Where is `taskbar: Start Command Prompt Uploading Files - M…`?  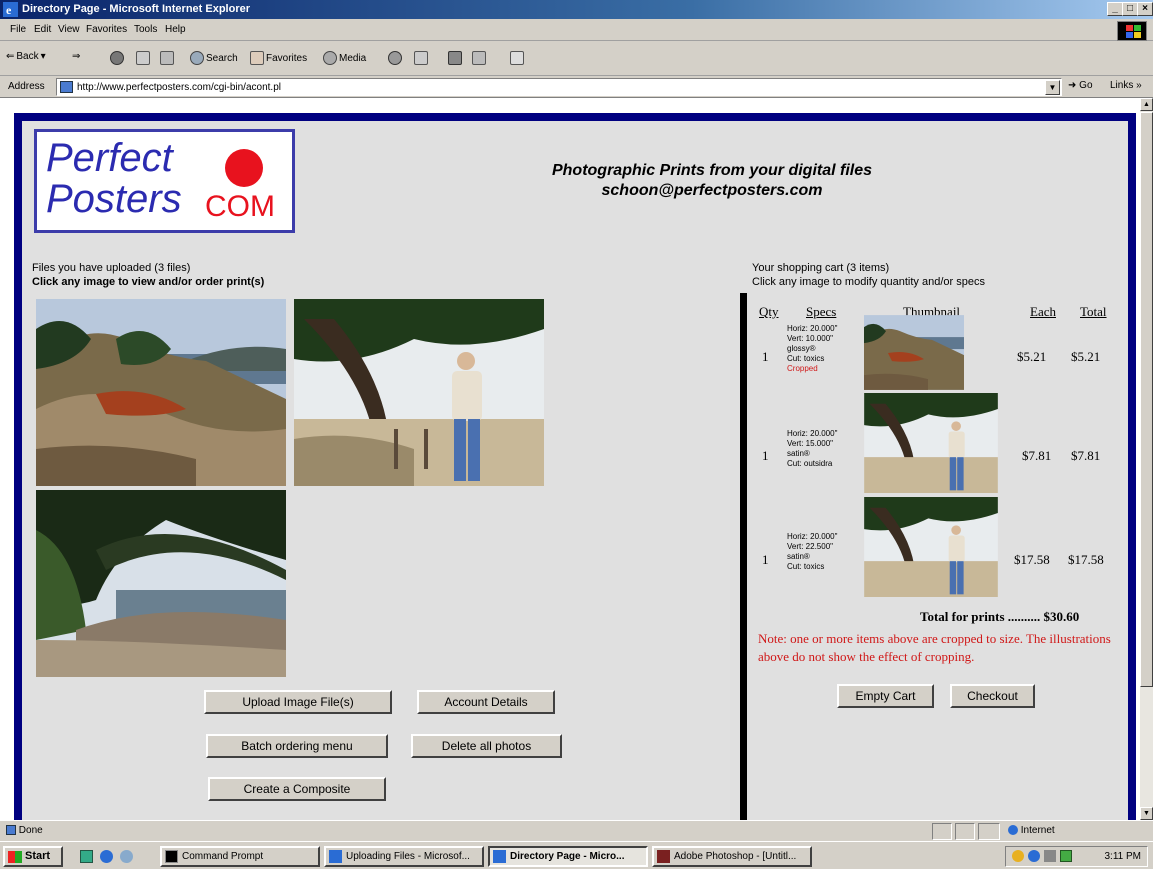
taskbar: Start Command Prompt Uploading Files - M… is located at coordinates (576, 855).